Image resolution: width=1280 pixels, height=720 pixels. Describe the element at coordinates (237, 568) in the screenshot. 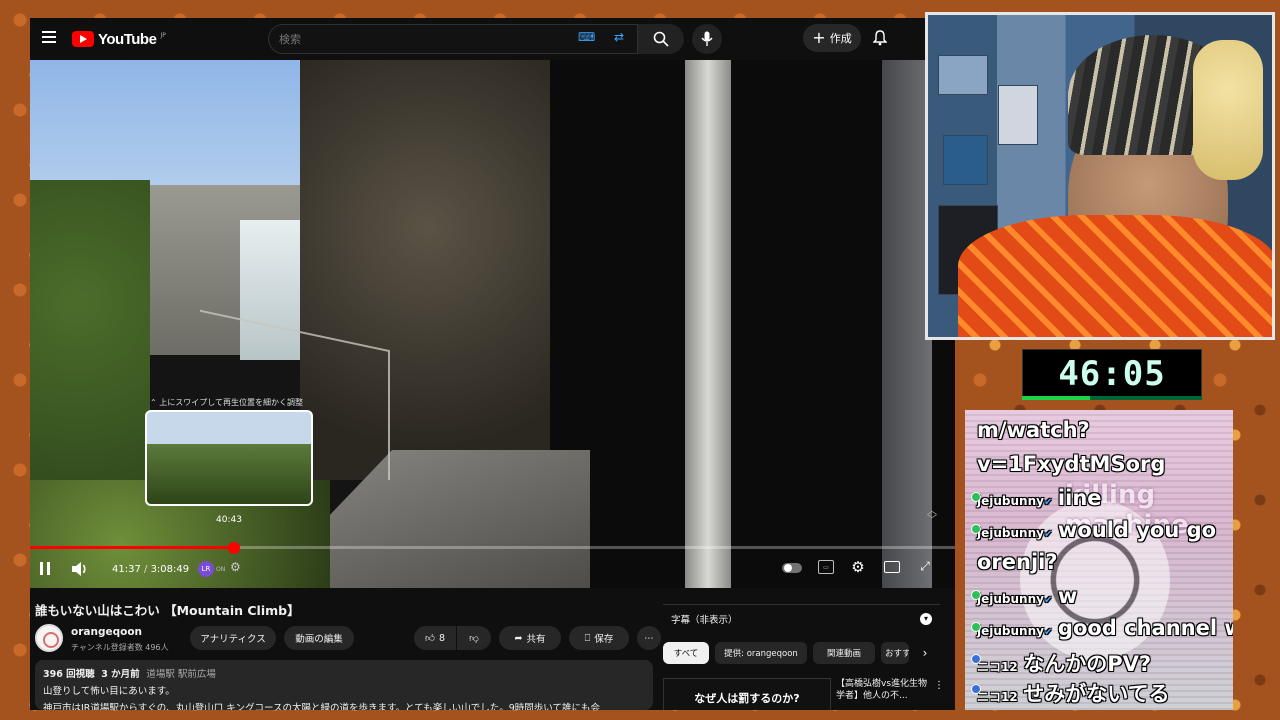

I see `extension-gear-icon: ⚙` at that location.